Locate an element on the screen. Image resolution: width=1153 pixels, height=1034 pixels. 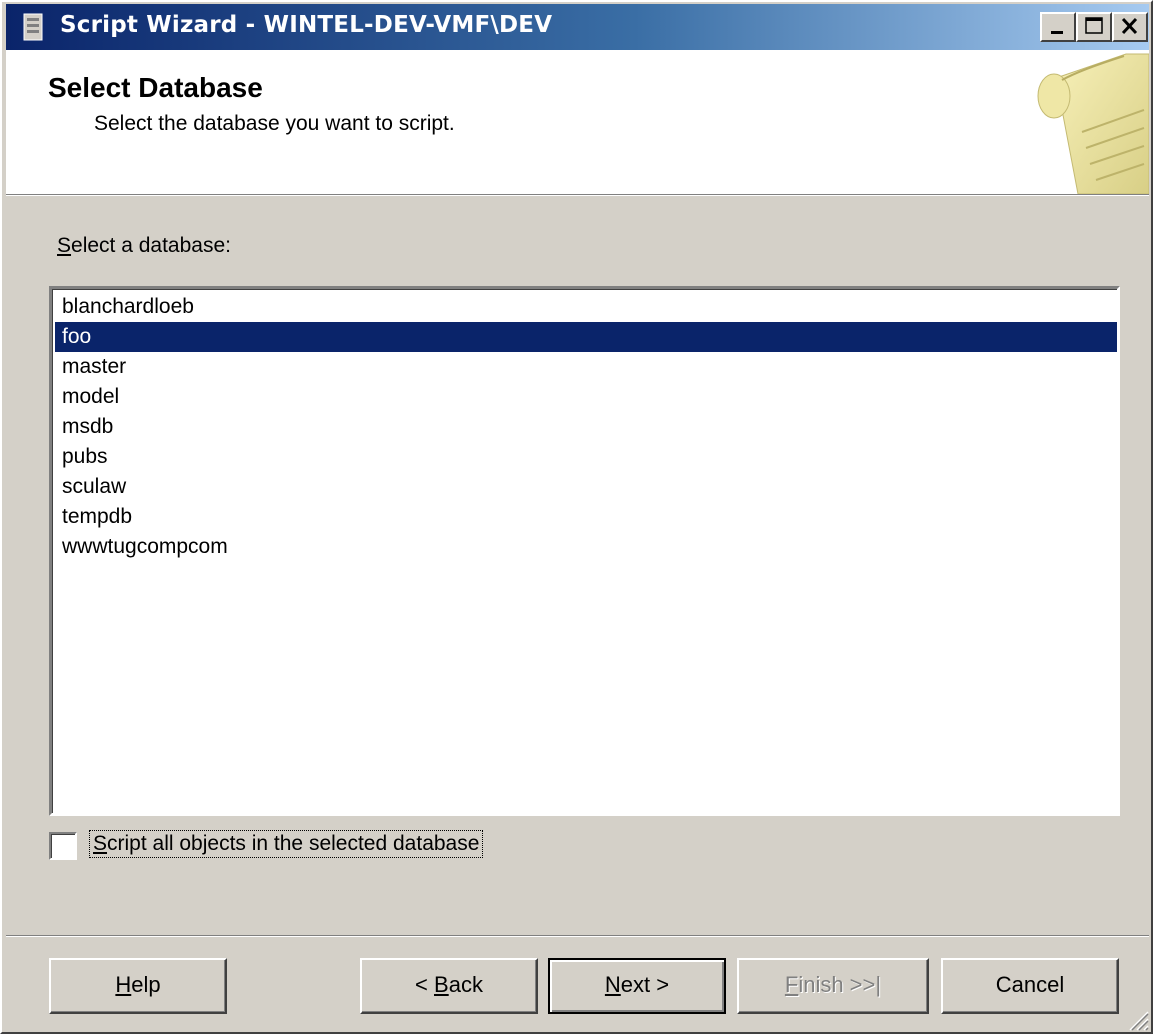
list-item: msdb is located at coordinates (586, 427).